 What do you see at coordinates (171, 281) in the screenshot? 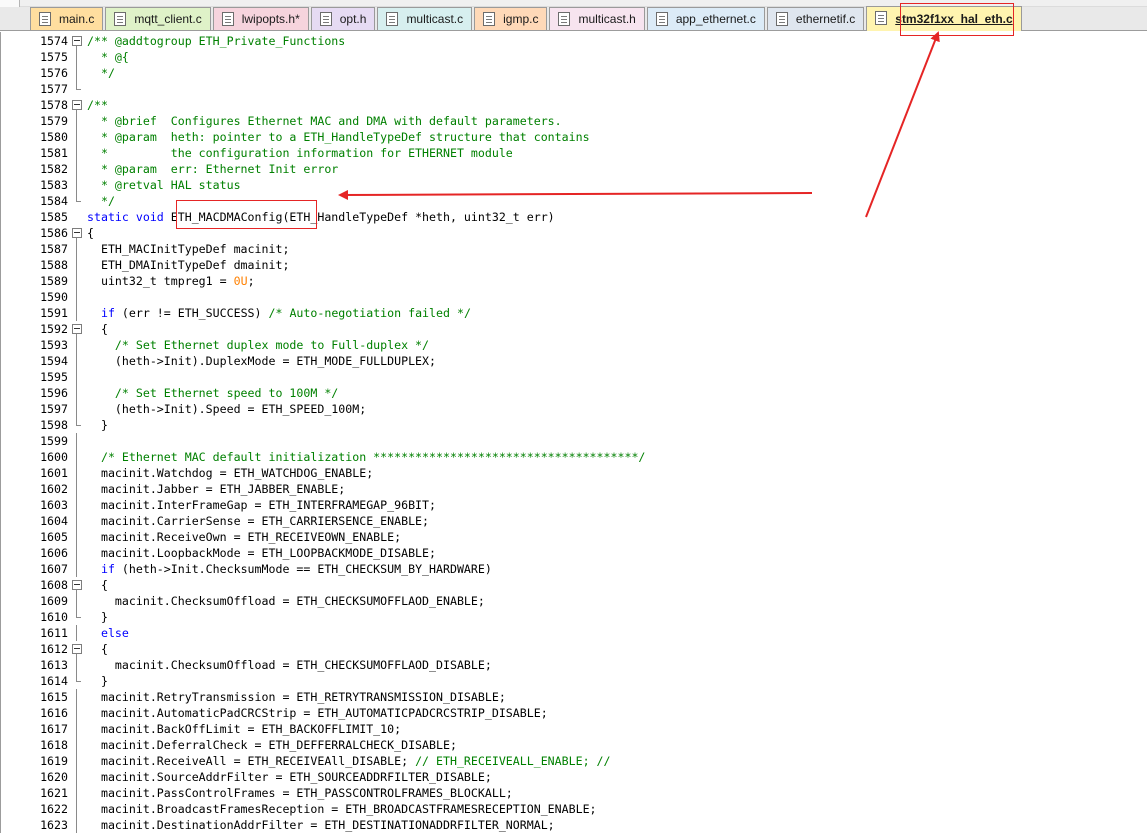
I see `code-text: uint32_t tmpreg1 = 0U;` at bounding box center [171, 281].